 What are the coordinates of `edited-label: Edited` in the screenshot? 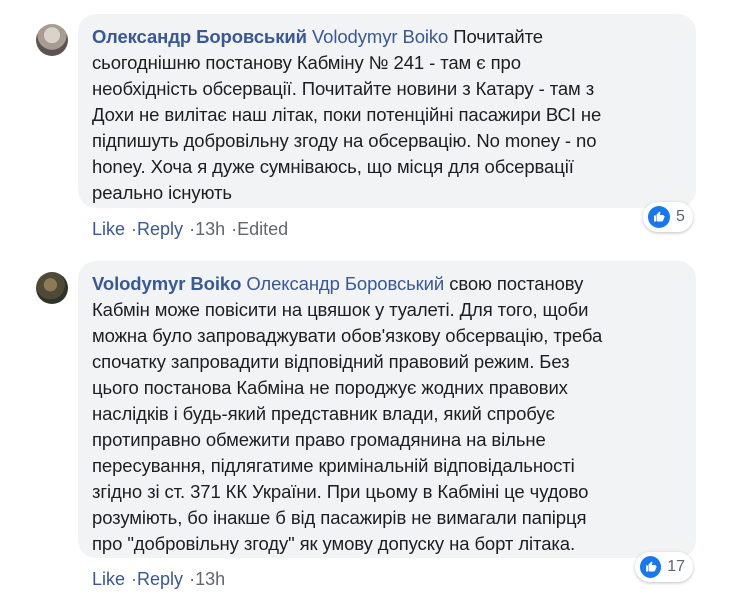 It's located at (262, 229).